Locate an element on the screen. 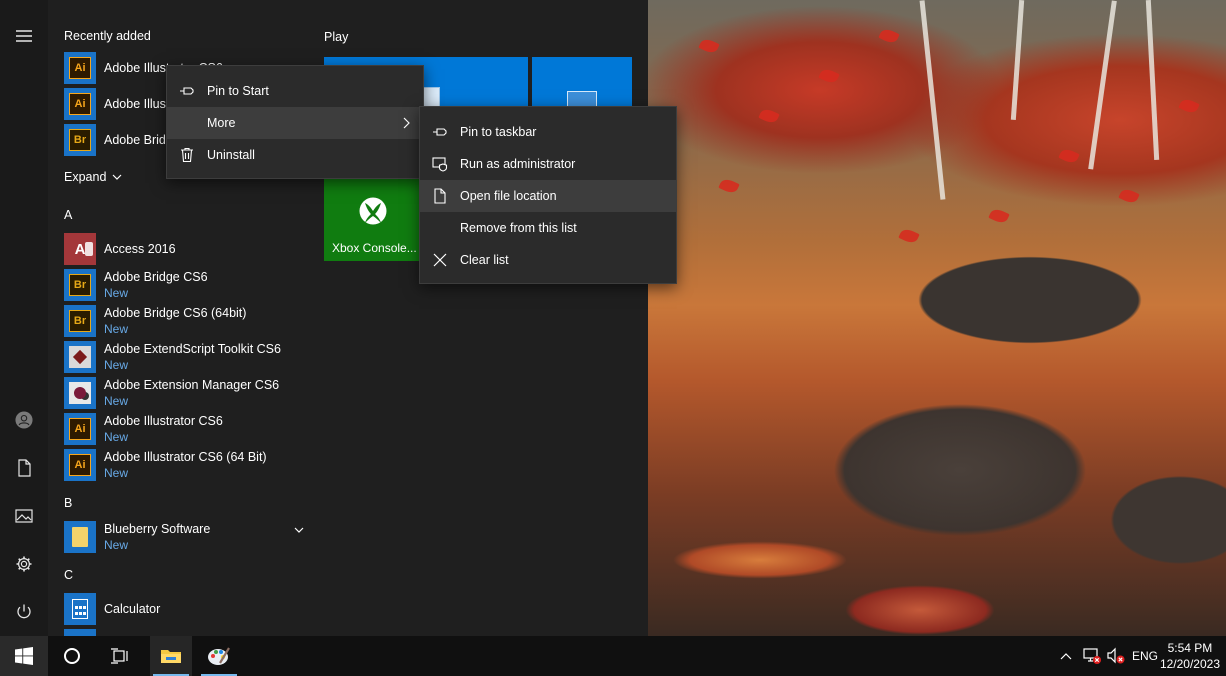 The height and width of the screenshot is (676, 1226). cortana-circle-icon is located at coordinates (72, 656).